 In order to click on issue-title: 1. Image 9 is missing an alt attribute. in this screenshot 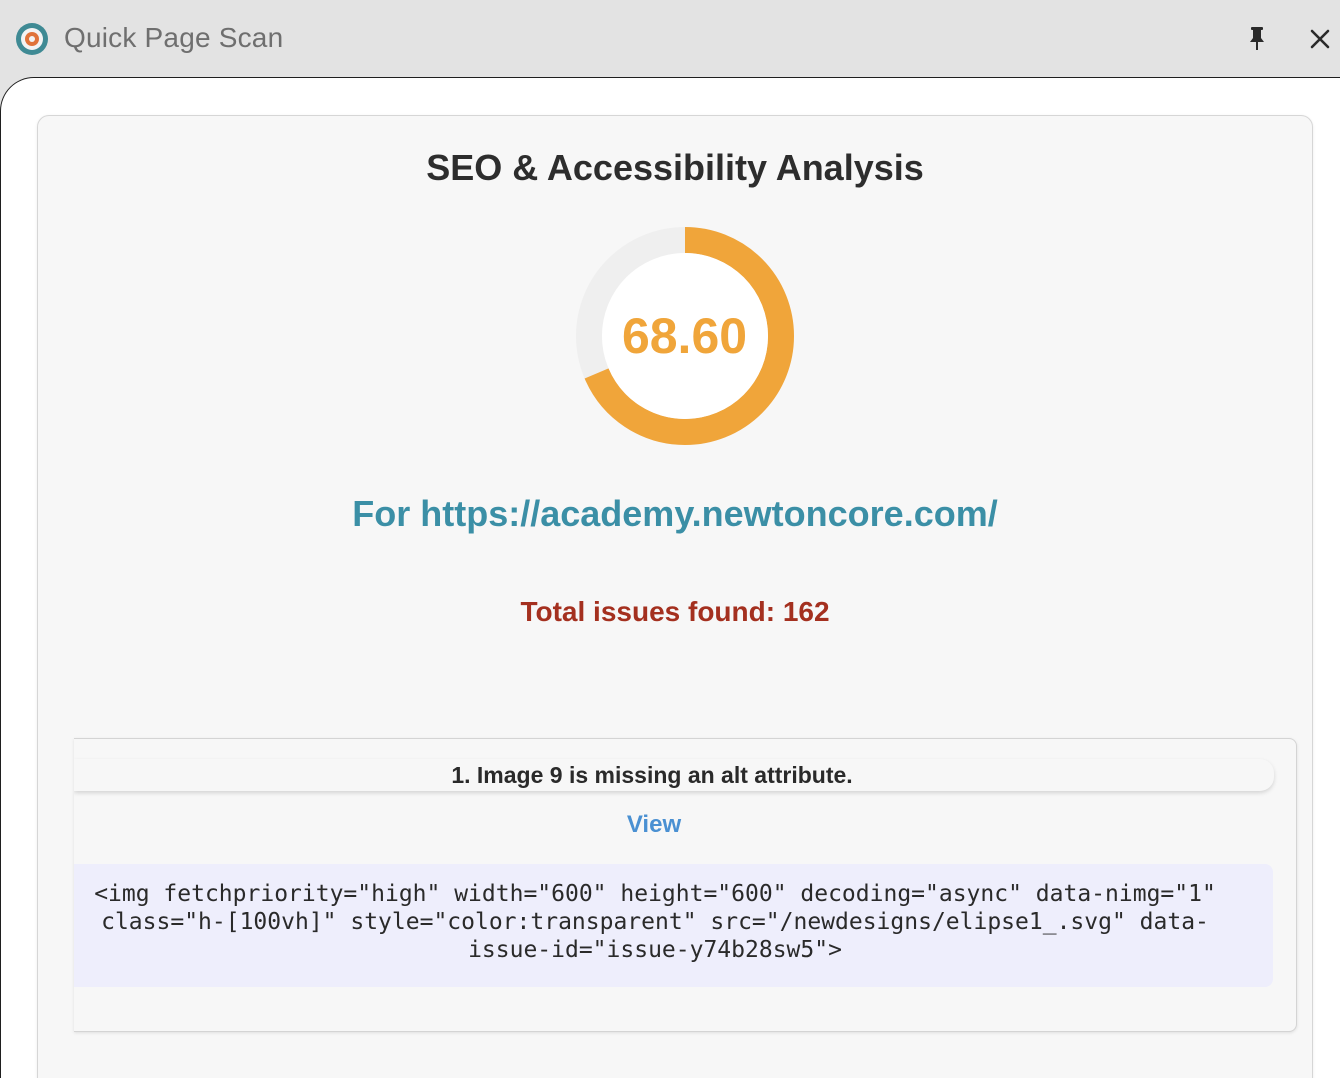, I will do `click(652, 775)`.